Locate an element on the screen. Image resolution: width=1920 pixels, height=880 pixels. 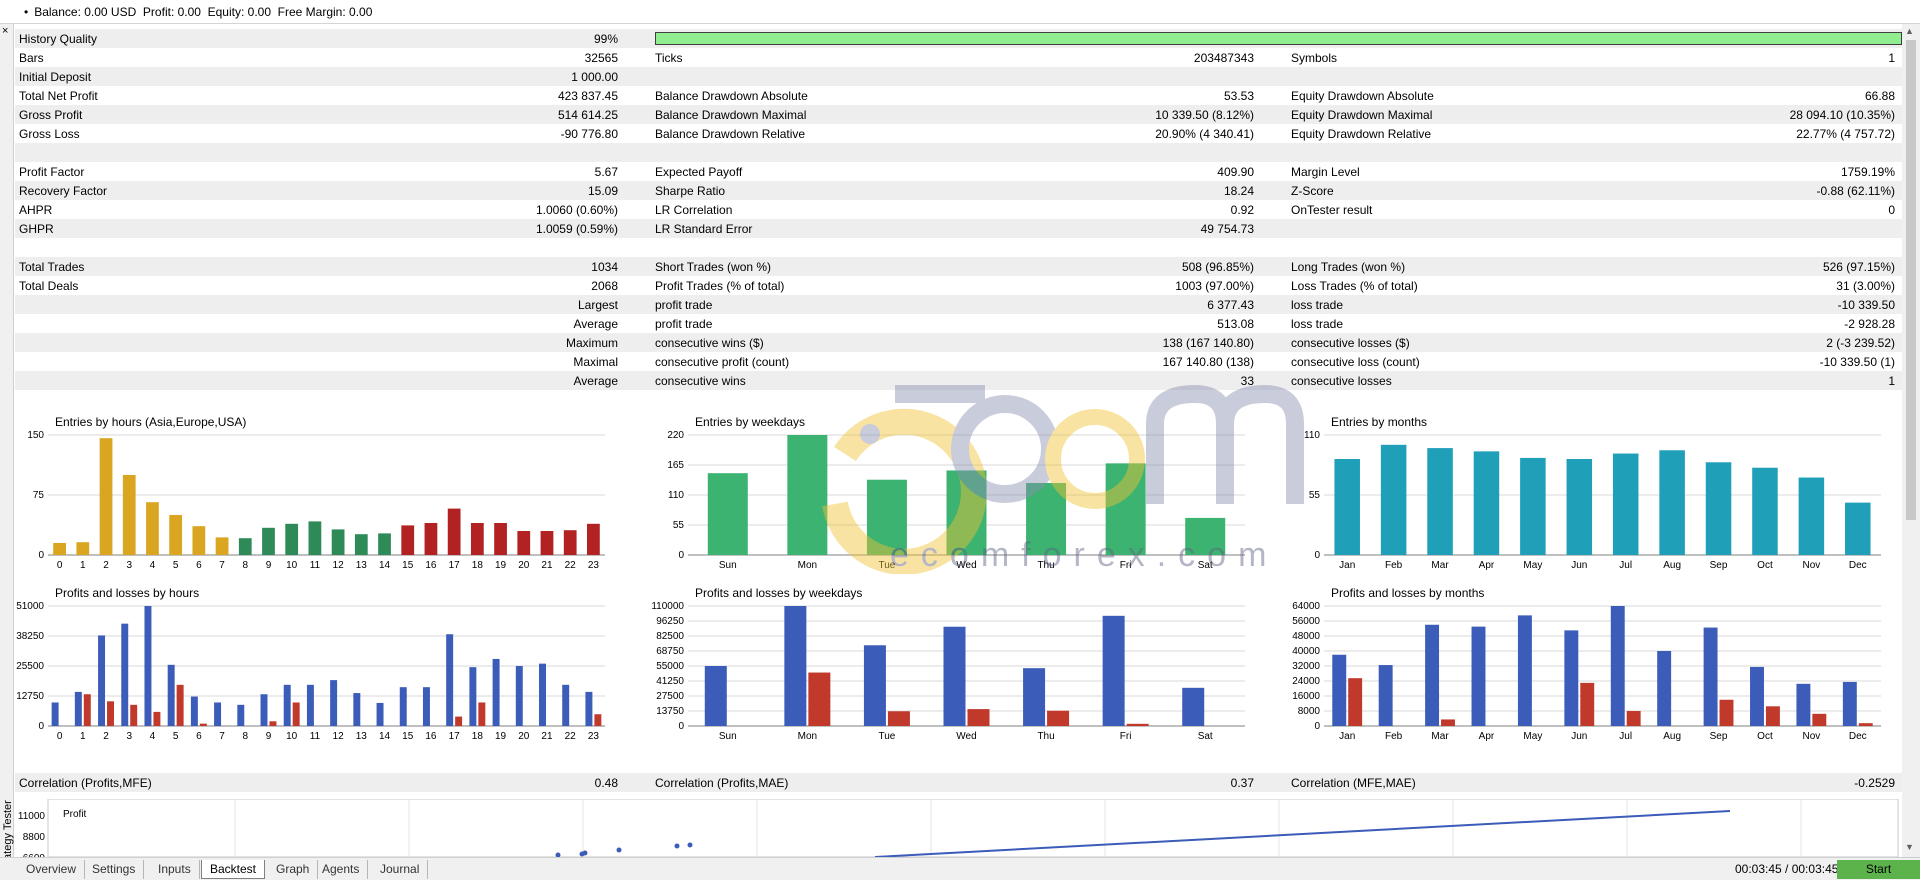
stat-value: 99% is located at coordinates (605, 39).